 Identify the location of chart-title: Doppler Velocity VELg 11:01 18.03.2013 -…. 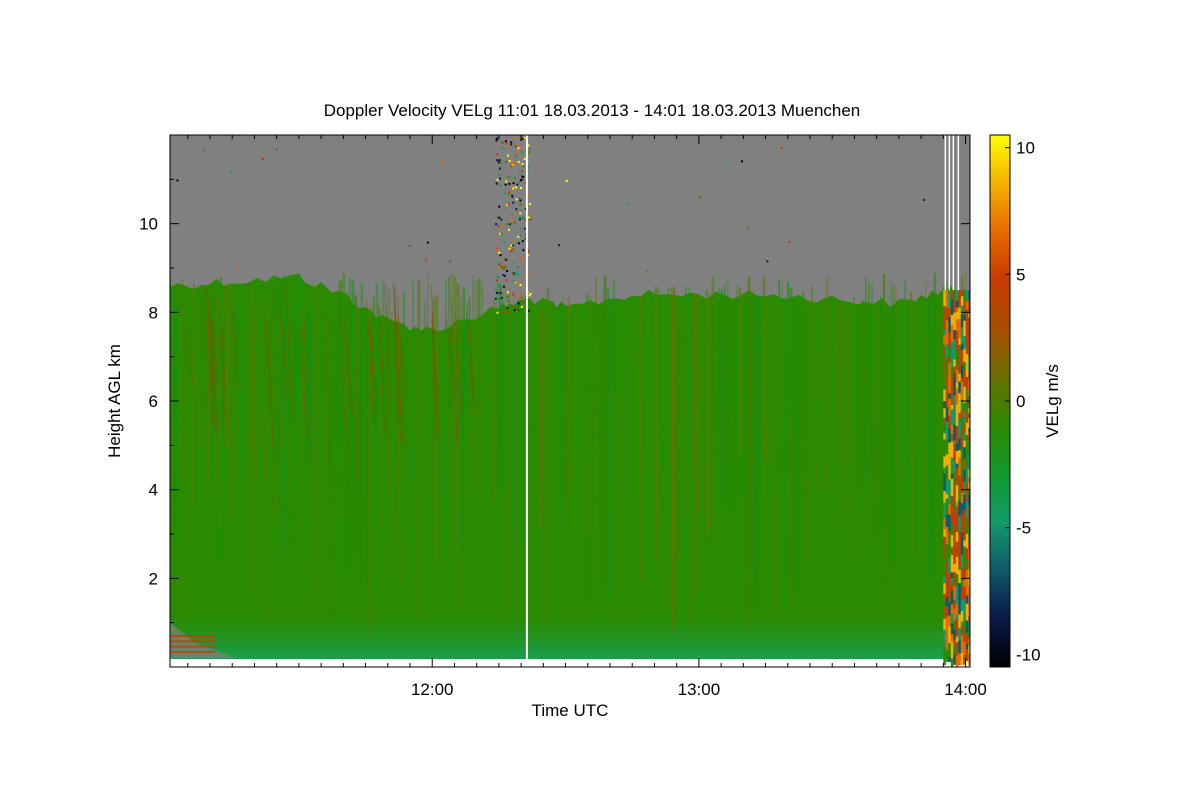
(592, 110).